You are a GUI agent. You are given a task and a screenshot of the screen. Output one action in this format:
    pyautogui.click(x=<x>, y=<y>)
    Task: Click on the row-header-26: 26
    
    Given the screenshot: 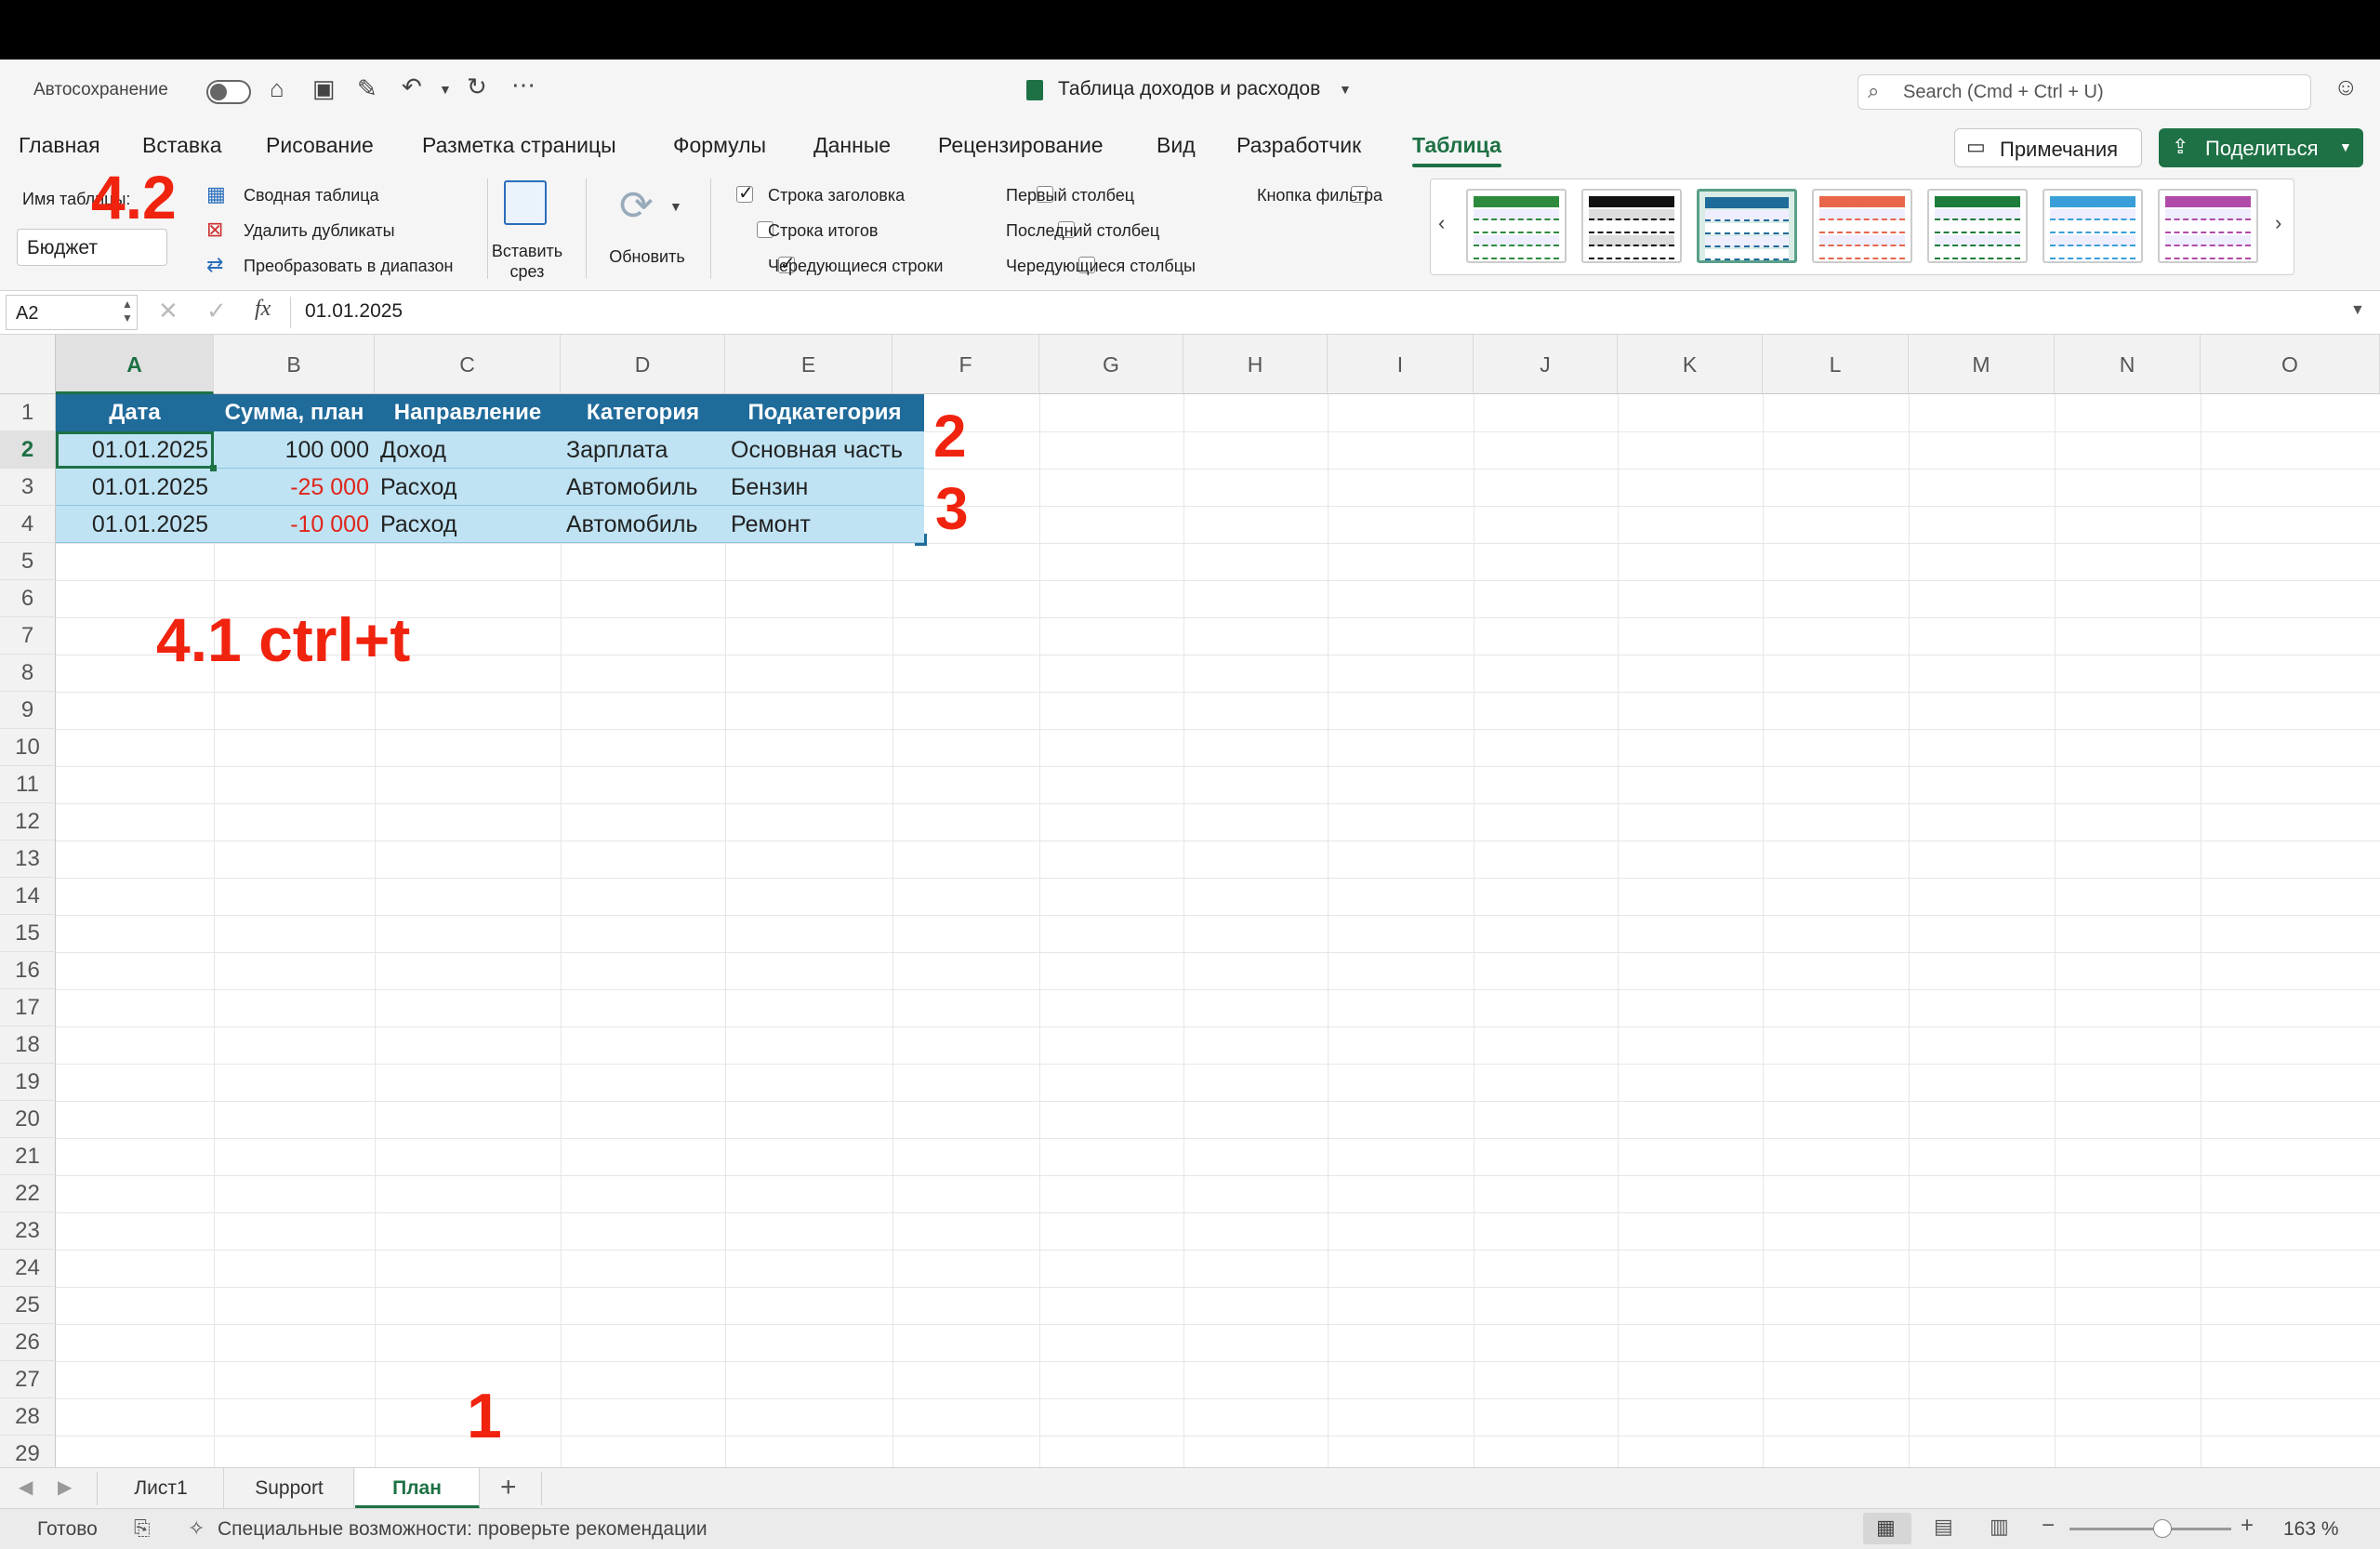 What is the action you would take?
    pyautogui.click(x=28, y=1342)
    